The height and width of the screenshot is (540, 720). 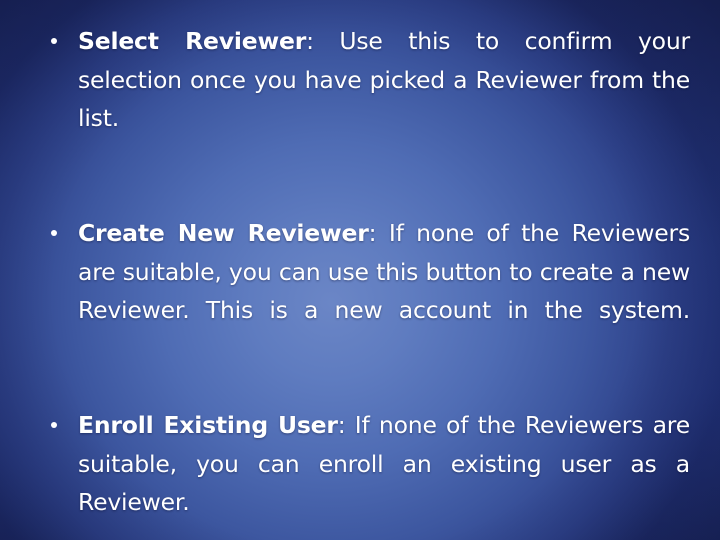 What do you see at coordinates (223, 233) in the screenshot?
I see `bullet-lead-label: Create New Reviewer` at bounding box center [223, 233].